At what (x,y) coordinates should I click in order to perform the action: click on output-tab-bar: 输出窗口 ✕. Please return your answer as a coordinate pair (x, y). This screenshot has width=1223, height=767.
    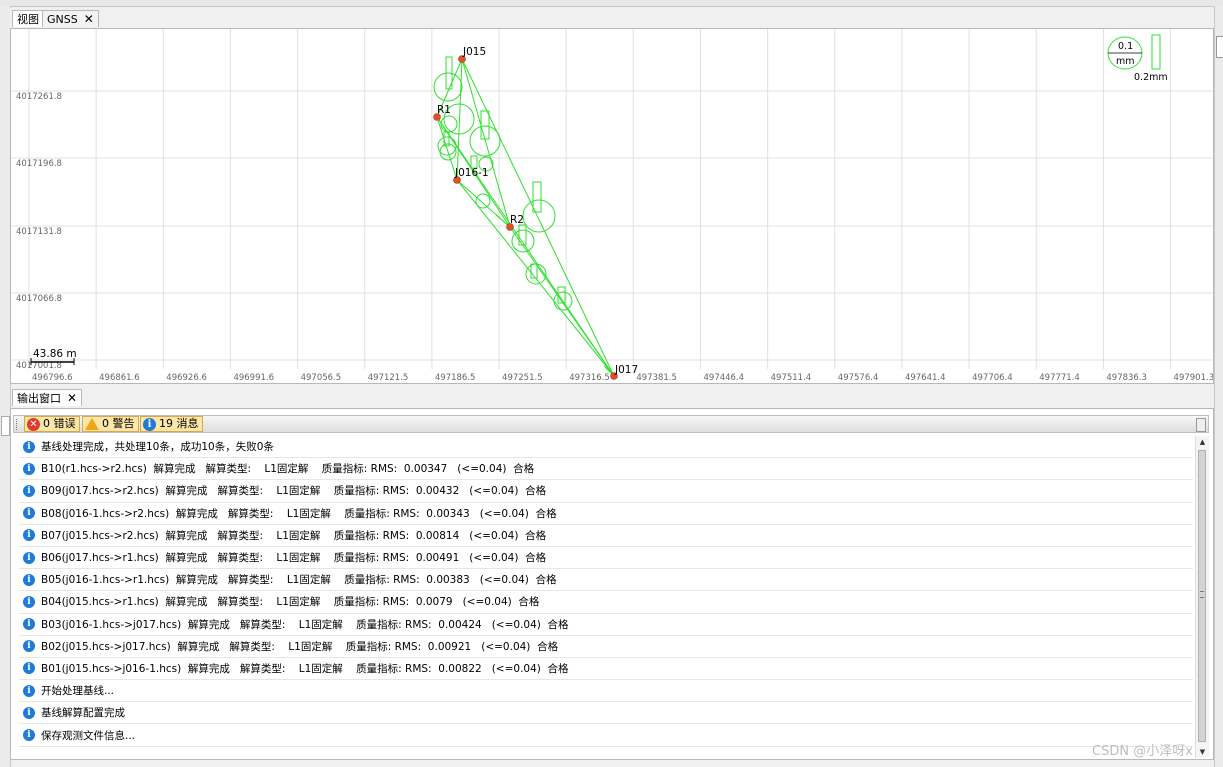
    Looking at the image, I should click on (612, 398).